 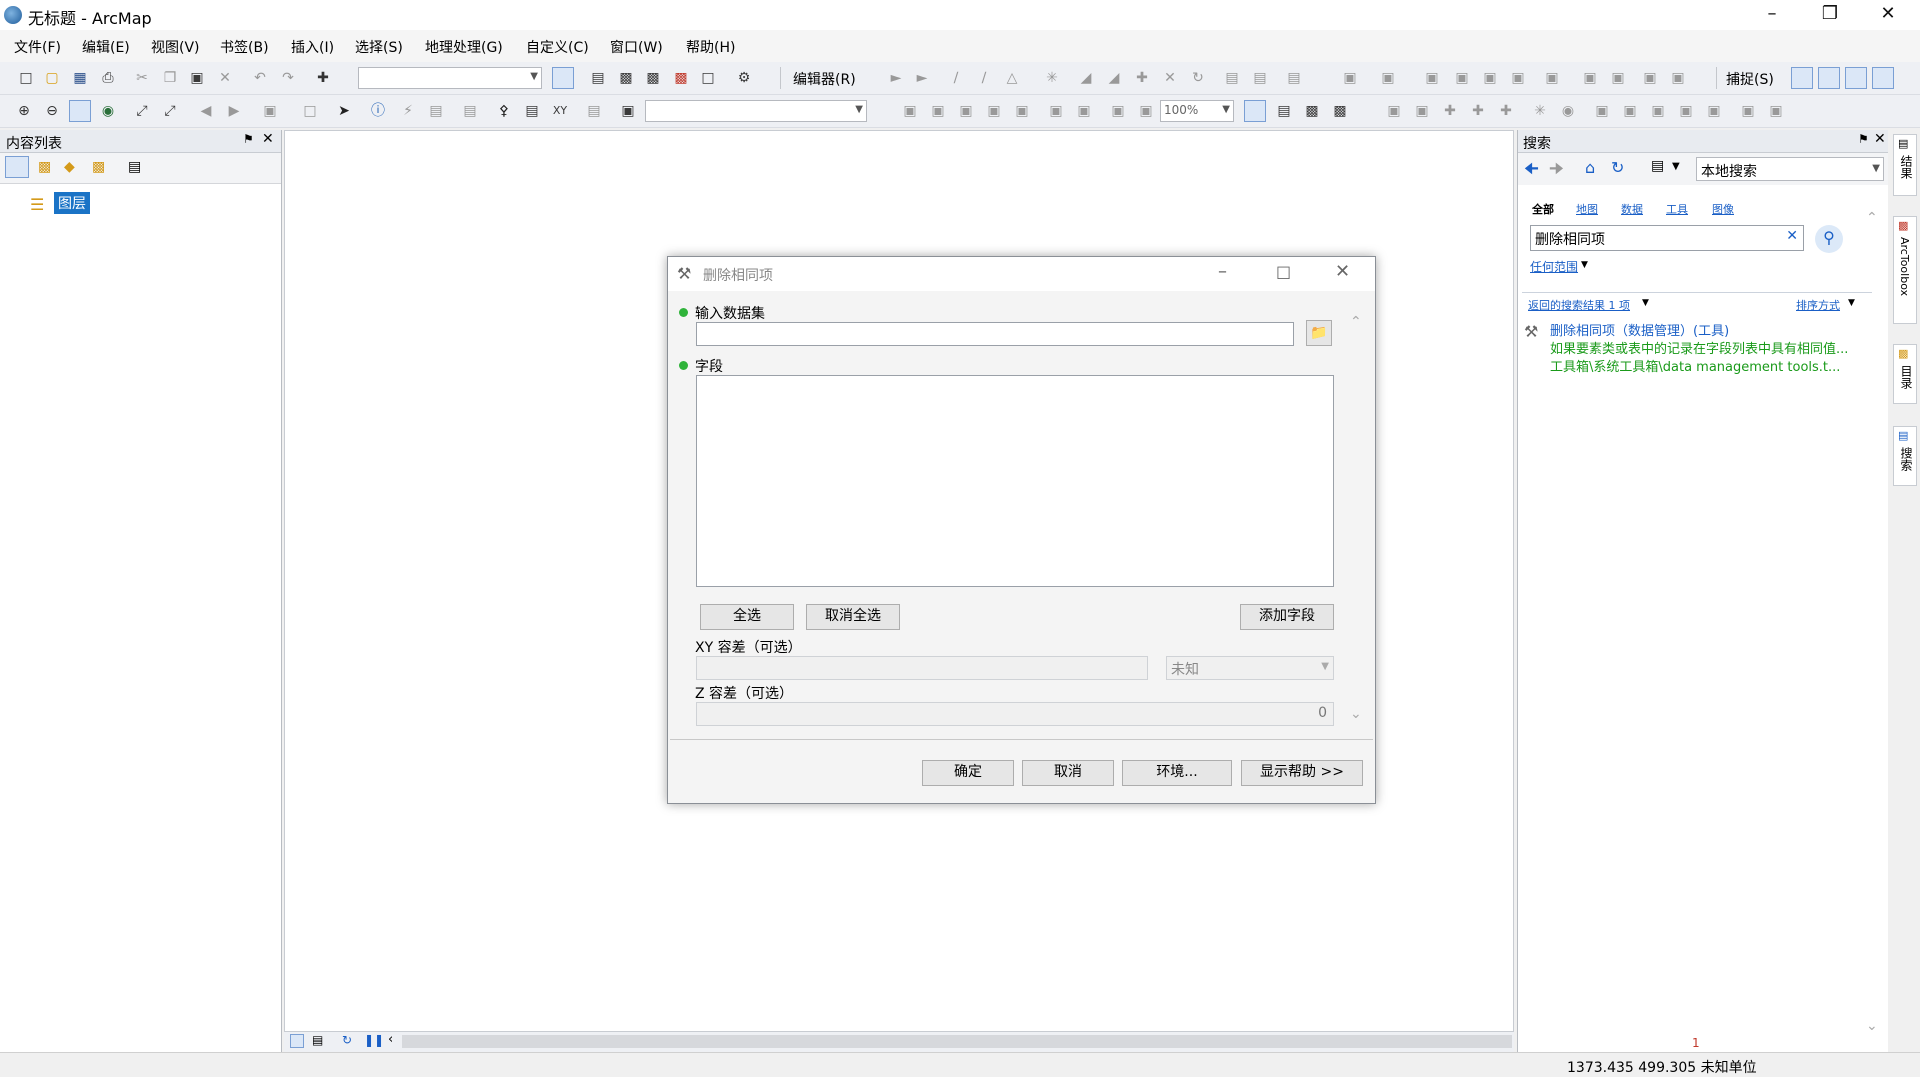 I want to click on fillet-icon: ▣, so click(x=1490, y=78).